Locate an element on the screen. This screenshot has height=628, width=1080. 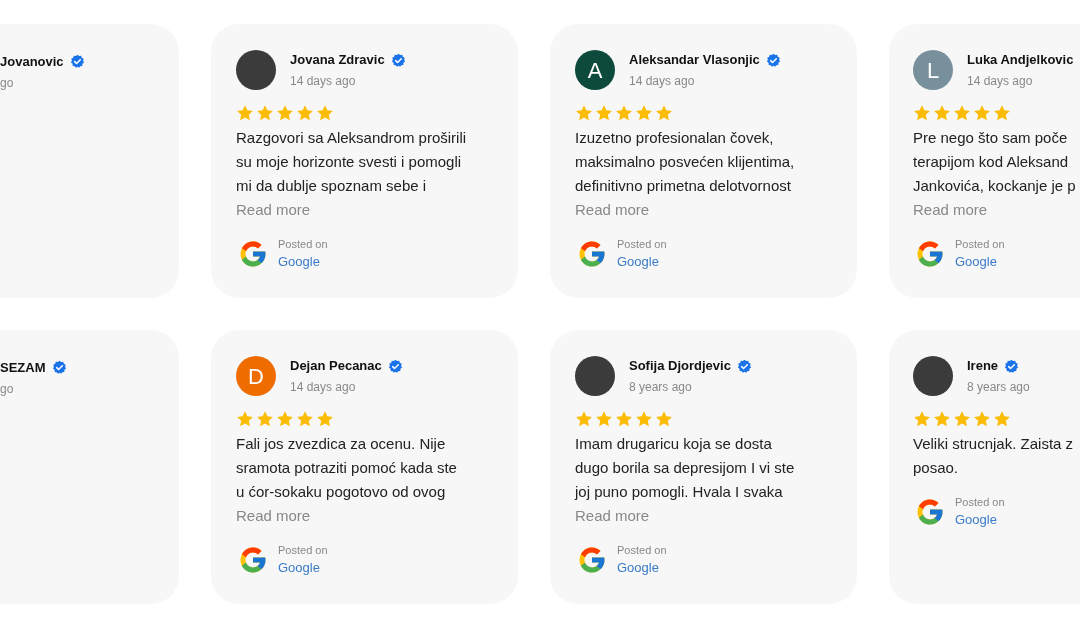
reviewer-name: Sofija Djordjevic is located at coordinates (680, 366).